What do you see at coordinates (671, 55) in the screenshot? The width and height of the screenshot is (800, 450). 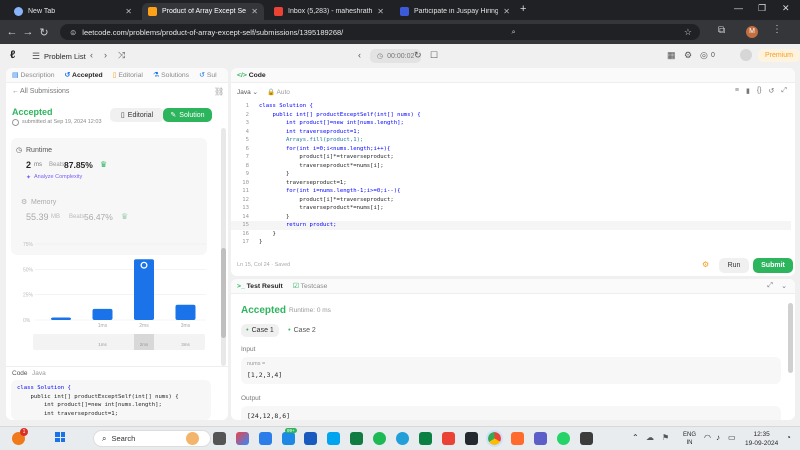 I see `layout-icon: ▦` at bounding box center [671, 55].